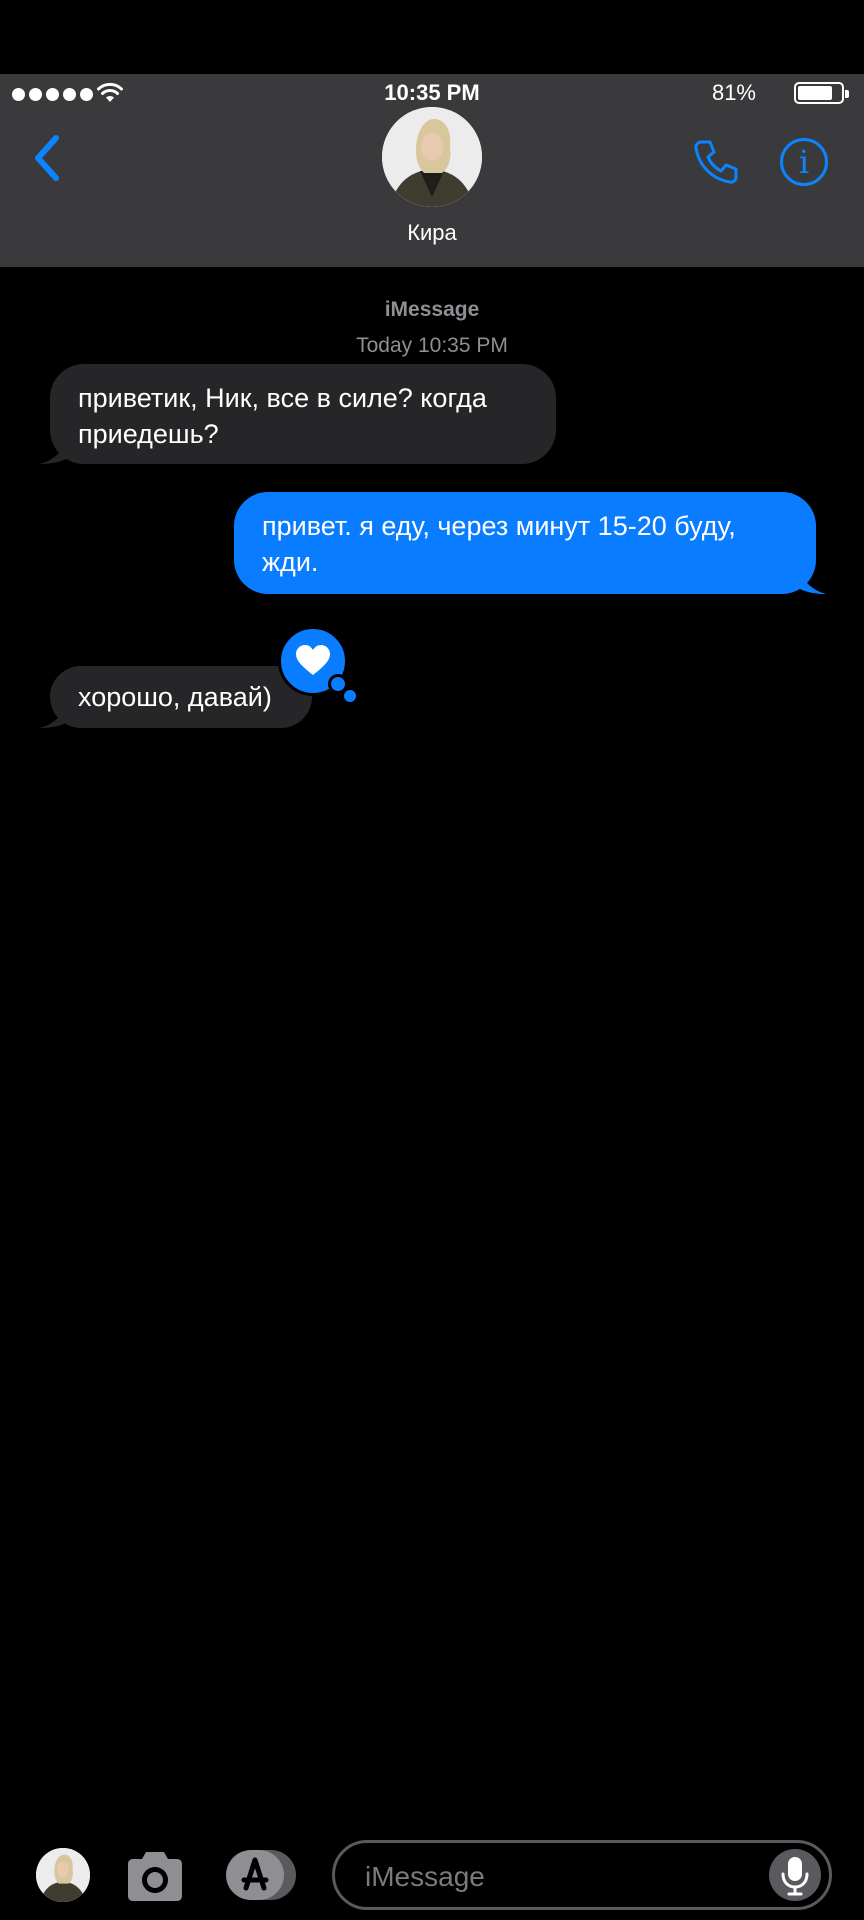 The height and width of the screenshot is (1920, 864). What do you see at coordinates (432, 157) in the screenshot?
I see `contact-avatar` at bounding box center [432, 157].